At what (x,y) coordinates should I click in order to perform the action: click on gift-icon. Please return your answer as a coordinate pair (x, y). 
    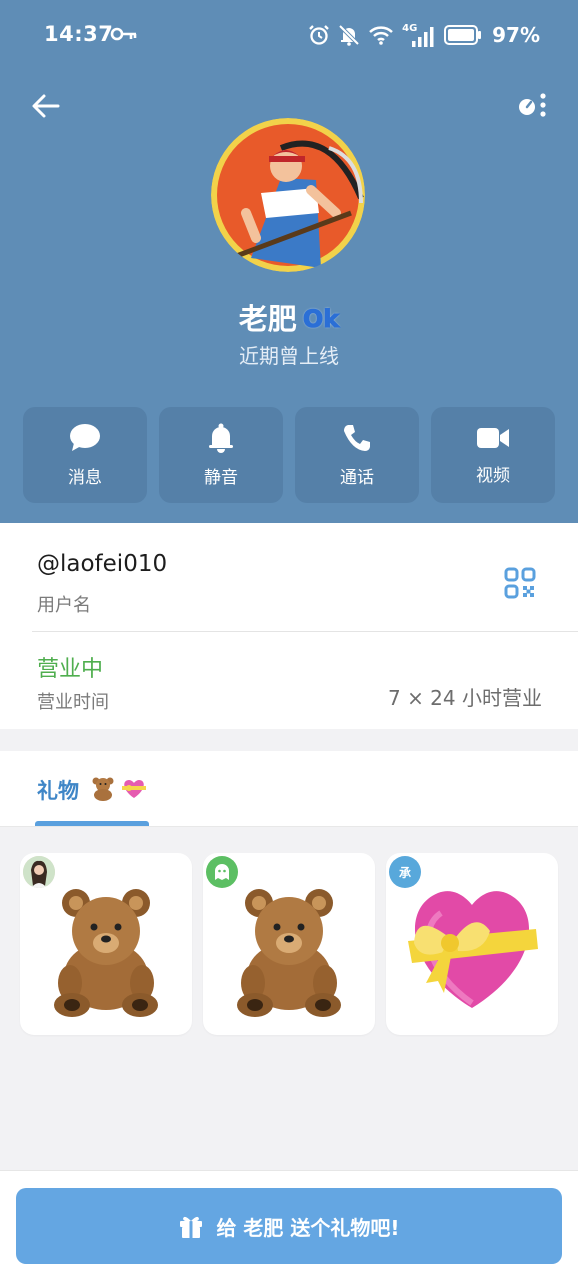
    Looking at the image, I should click on (191, 1227).